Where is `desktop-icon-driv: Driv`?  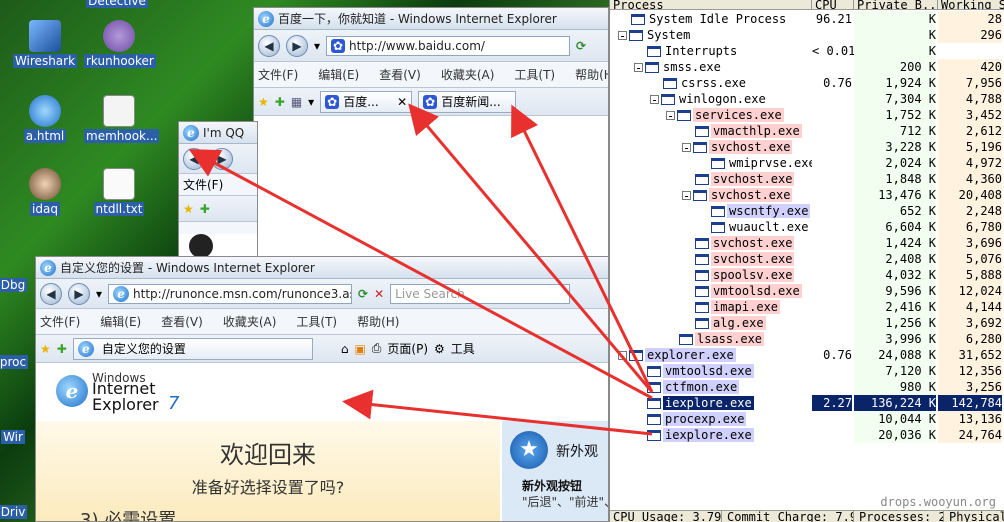
desktop-icon-driv: Driv is located at coordinates (19, 512).